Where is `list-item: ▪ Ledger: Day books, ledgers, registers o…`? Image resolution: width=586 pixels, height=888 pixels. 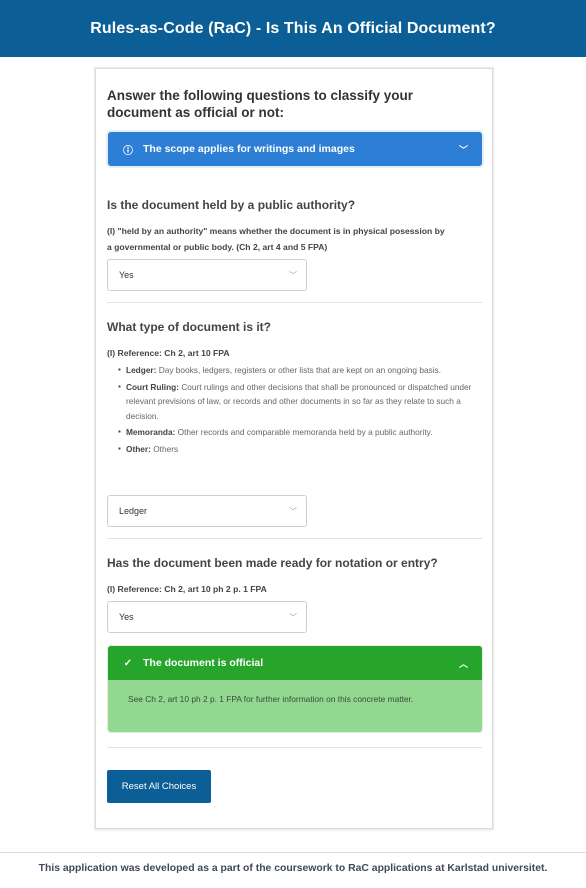
list-item: ▪ Ledger: Day books, ledgers, registers o… is located at coordinates (294, 370).